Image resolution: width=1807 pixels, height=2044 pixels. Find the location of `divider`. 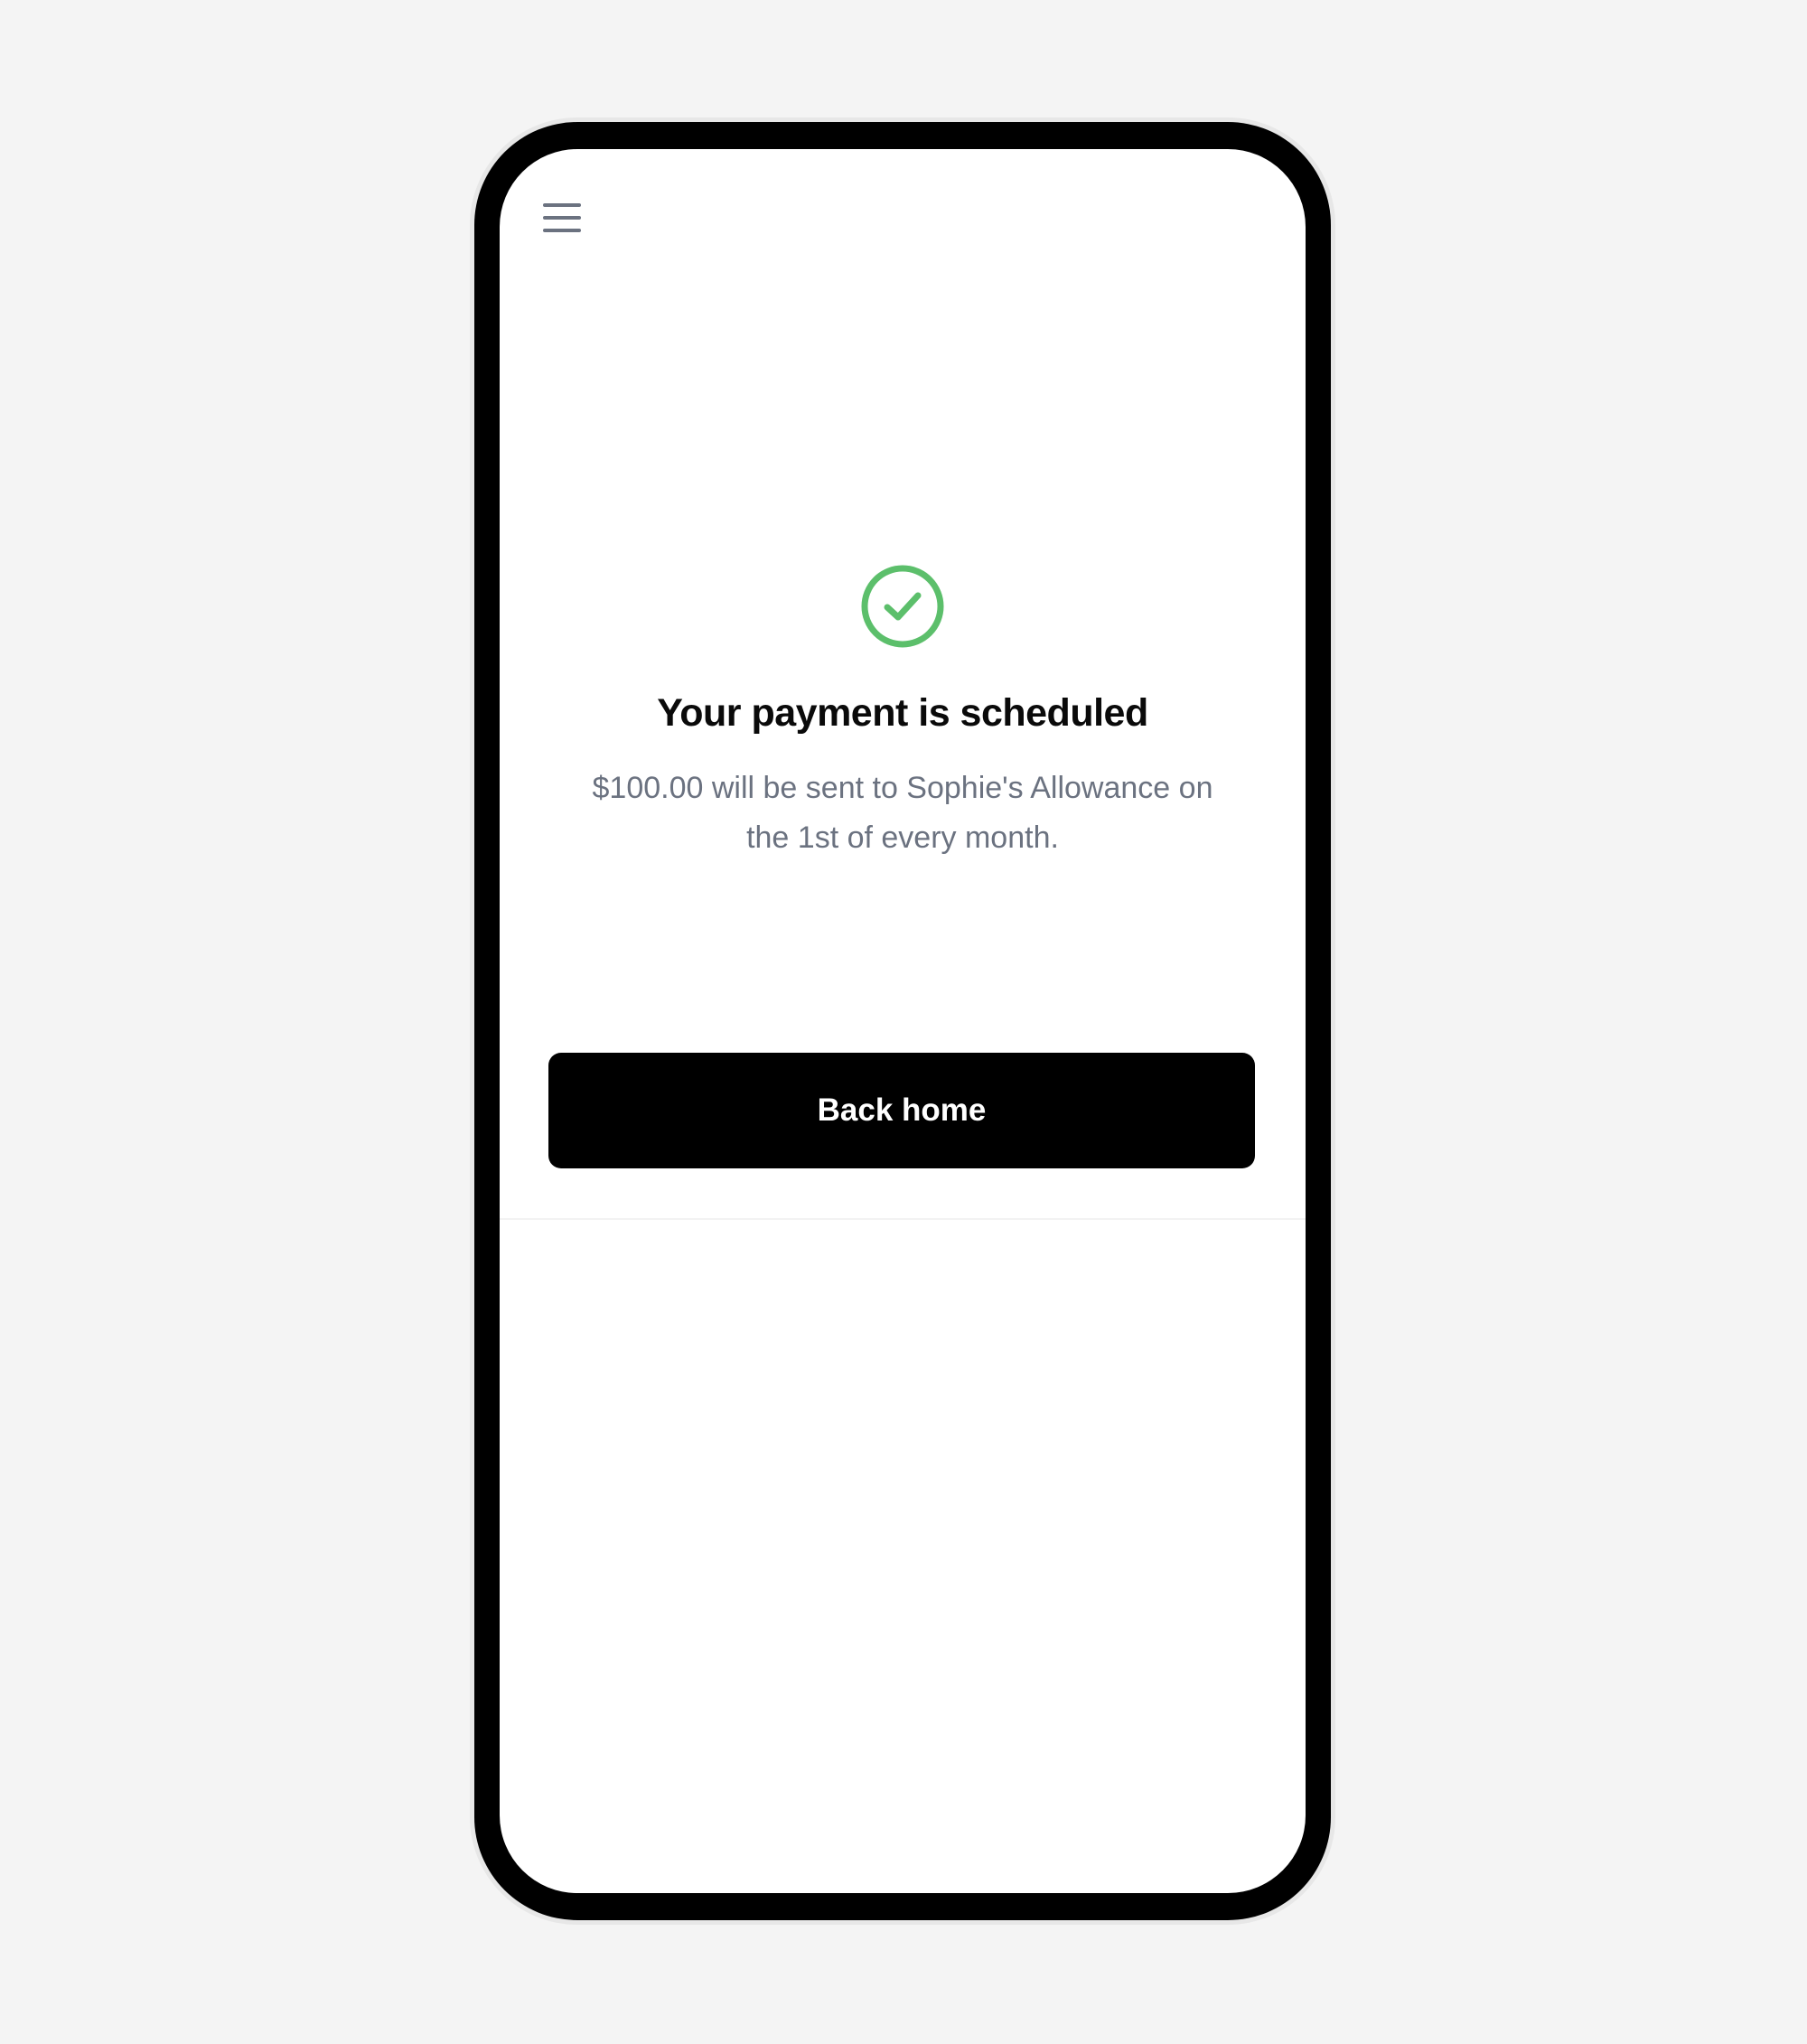

divider is located at coordinates (903, 1219).